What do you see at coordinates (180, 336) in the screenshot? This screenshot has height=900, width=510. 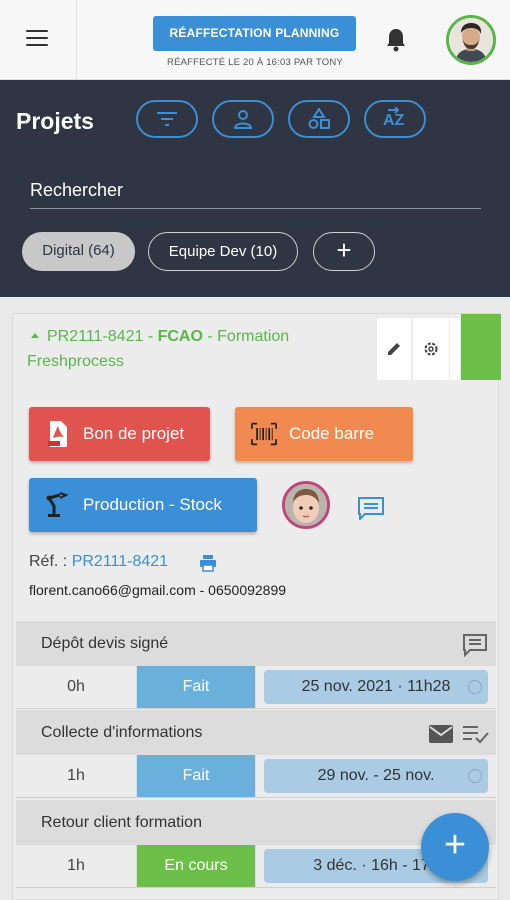 I see `project-client: FCAO` at bounding box center [180, 336].